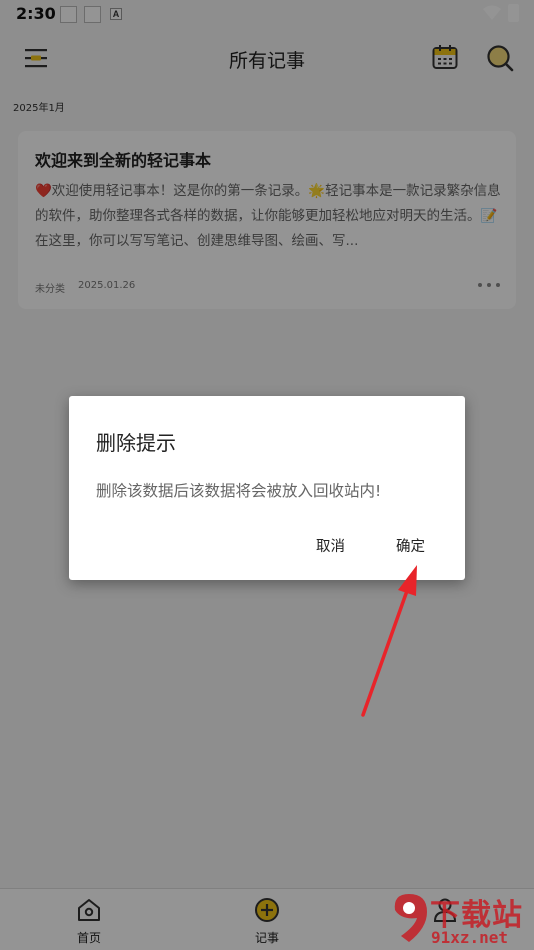 The height and width of the screenshot is (950, 534). I want to click on confirm-button: 确定, so click(410, 545).